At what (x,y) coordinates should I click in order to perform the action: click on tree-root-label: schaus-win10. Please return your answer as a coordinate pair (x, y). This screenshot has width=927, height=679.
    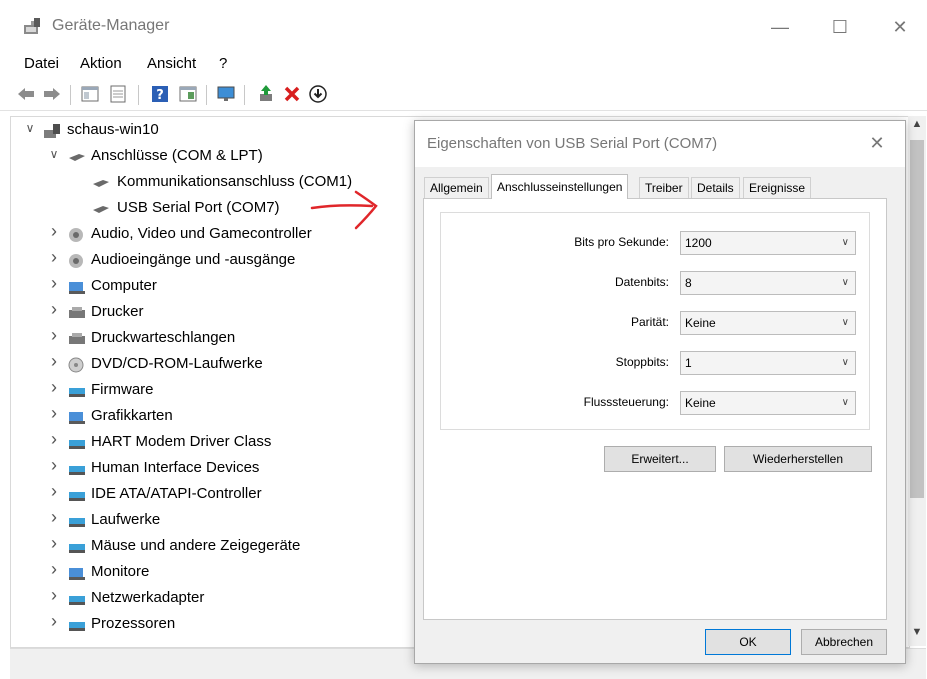
    Looking at the image, I should click on (113, 129).